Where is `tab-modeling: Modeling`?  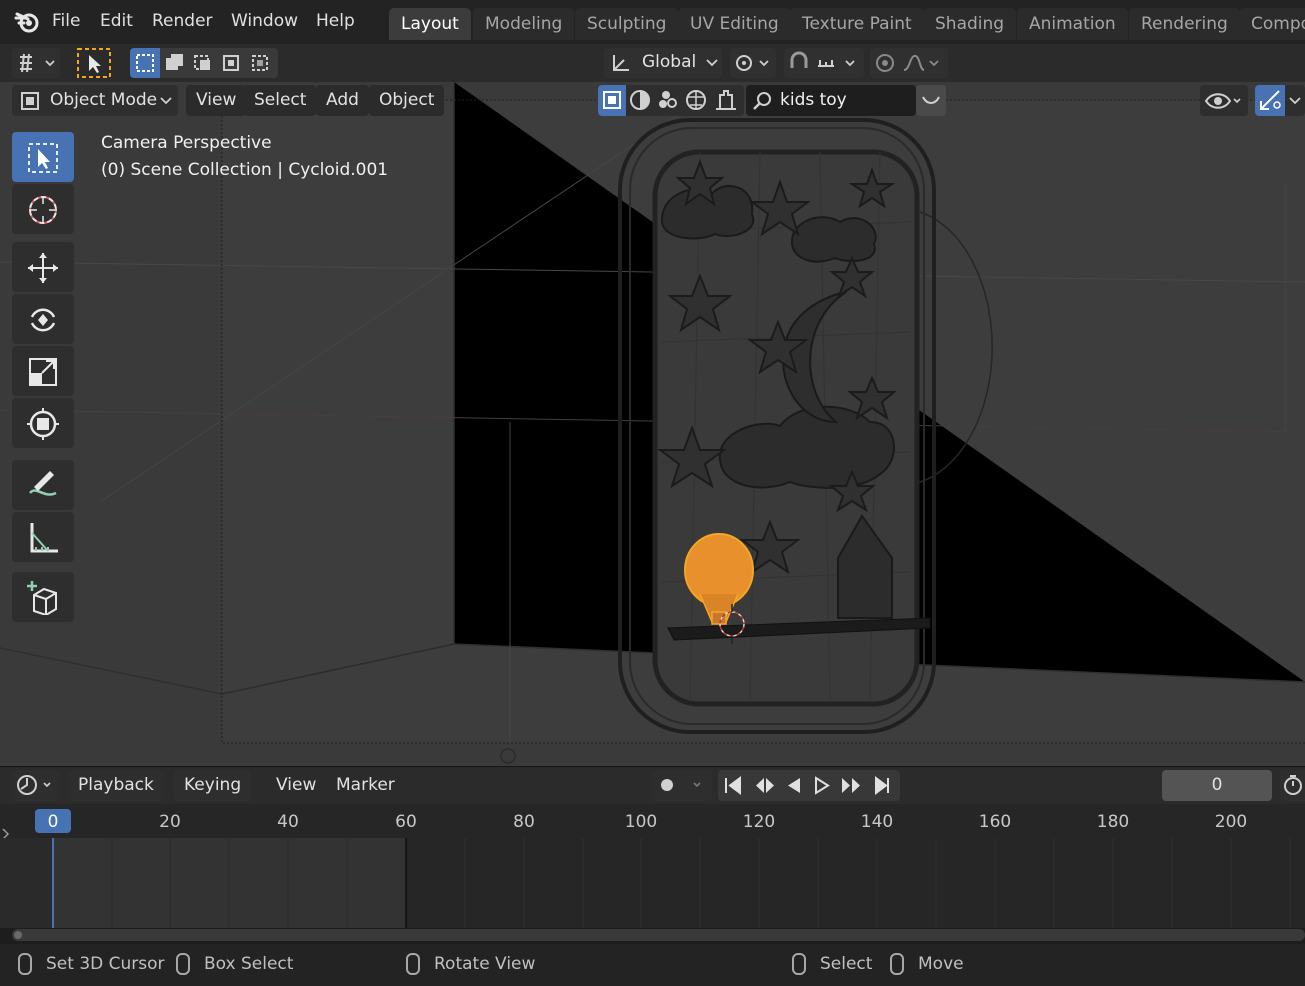
tab-modeling: Modeling is located at coordinates (524, 24).